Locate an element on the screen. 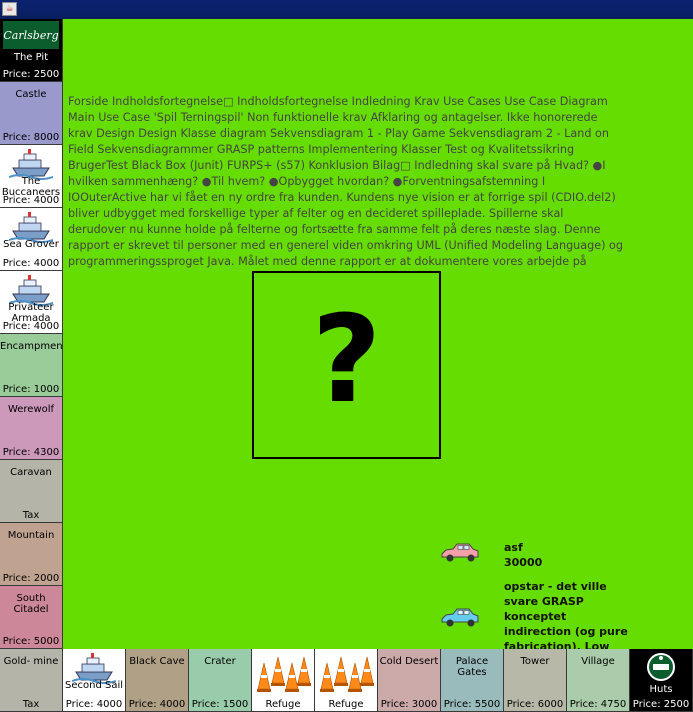  field-price: Price: 3000 is located at coordinates (409, 704).